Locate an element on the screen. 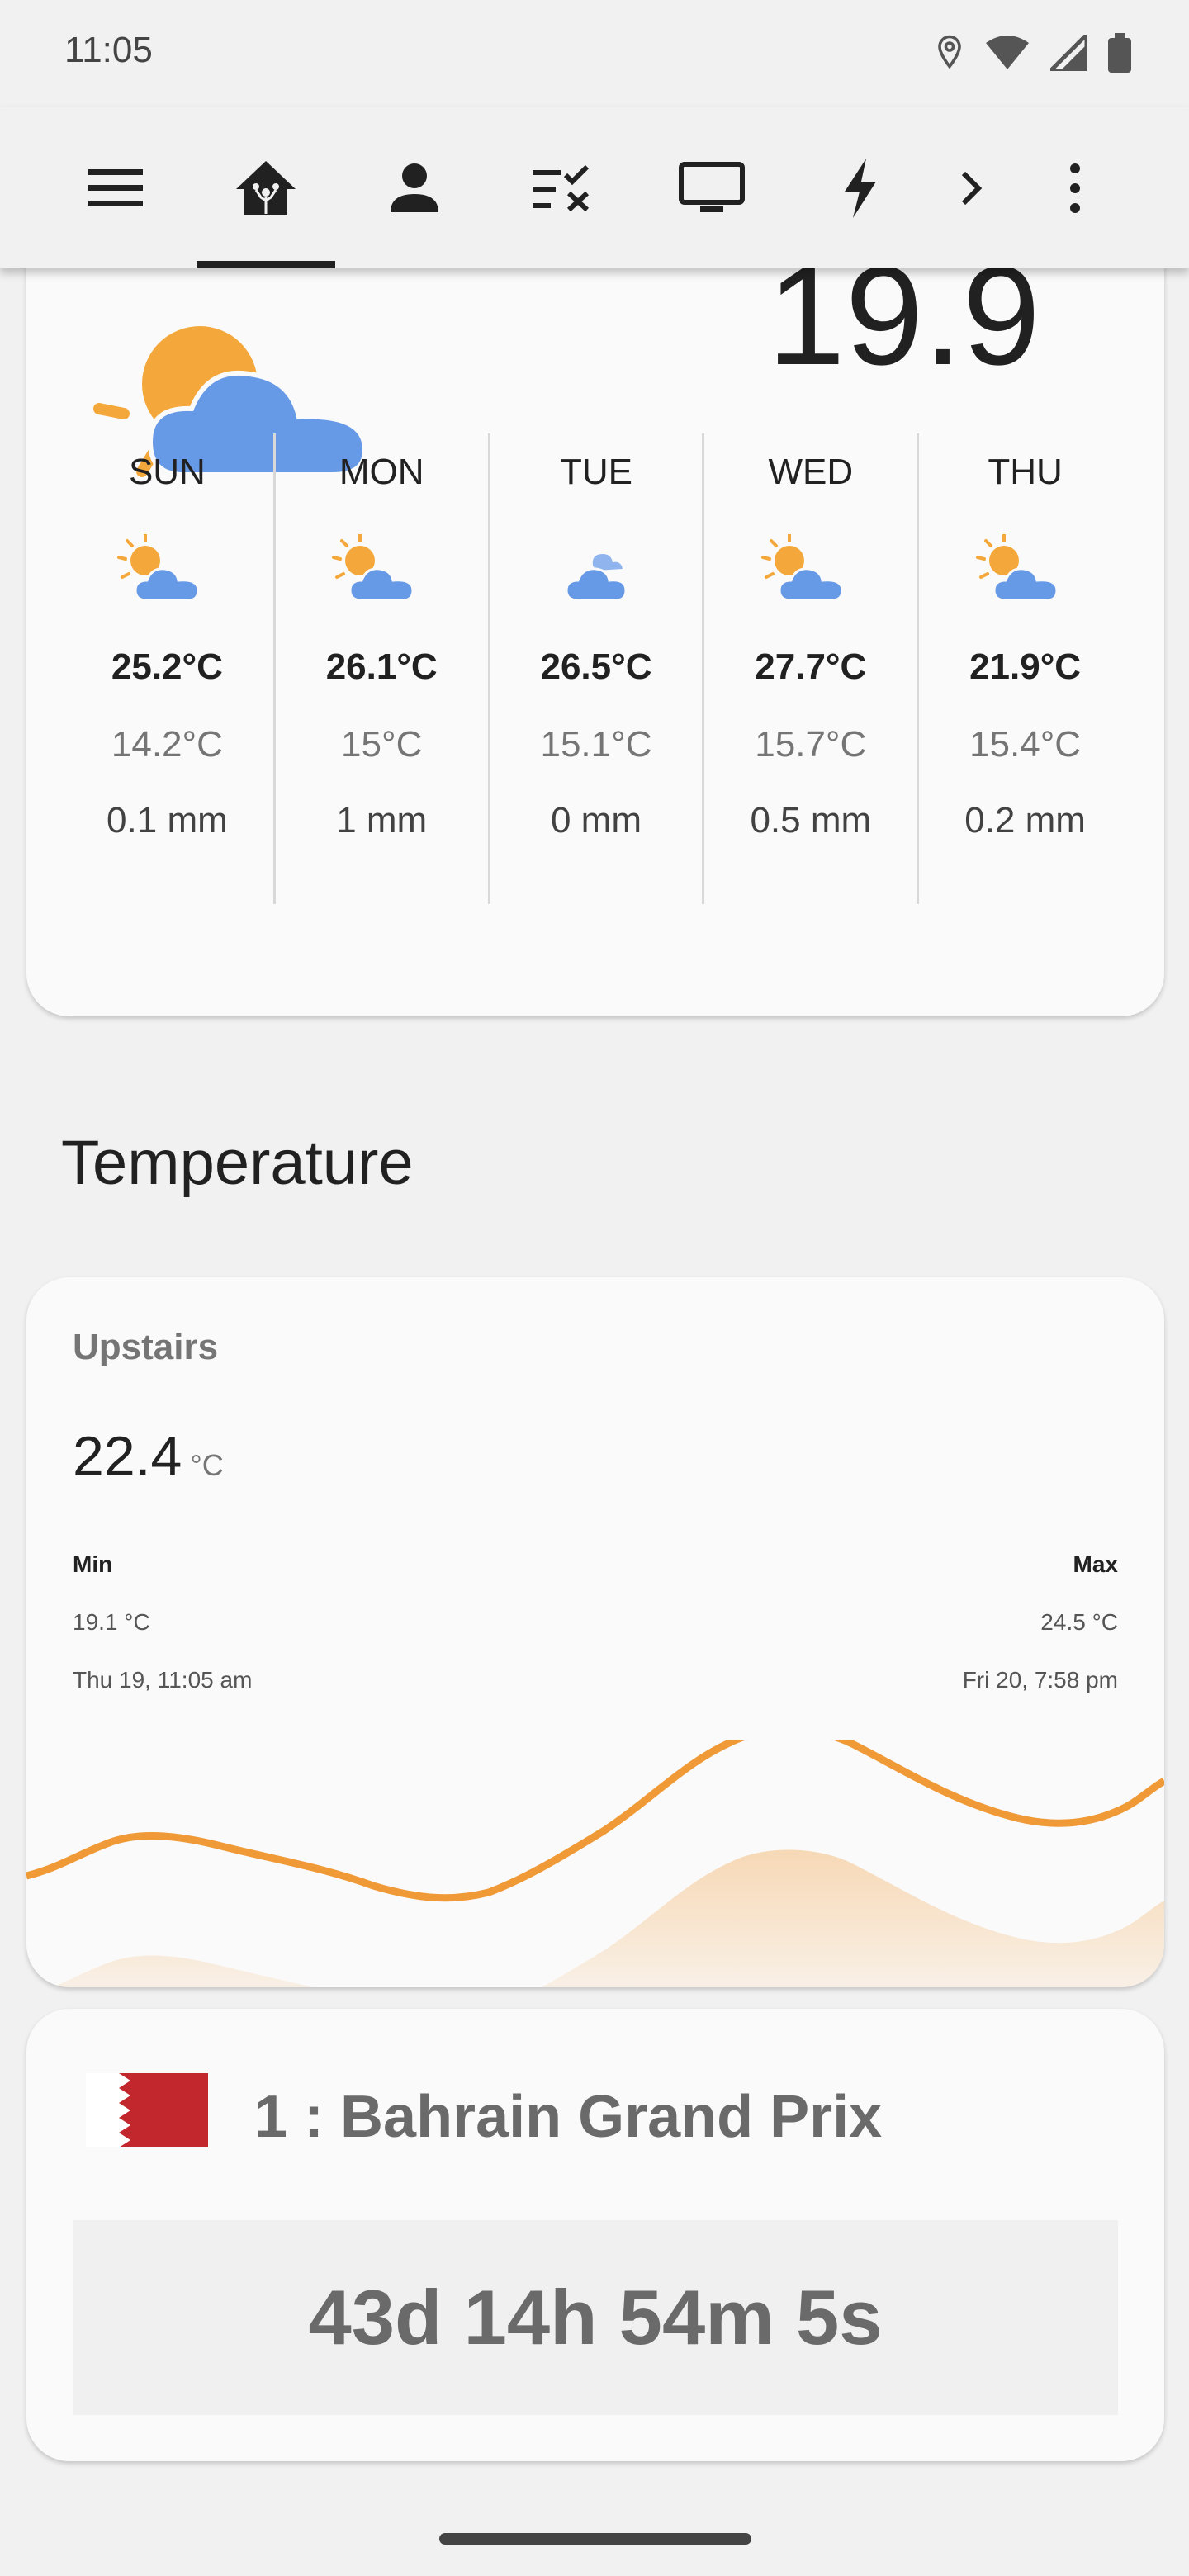 This screenshot has width=1189, height=2576. menu-icon is located at coordinates (115, 188).